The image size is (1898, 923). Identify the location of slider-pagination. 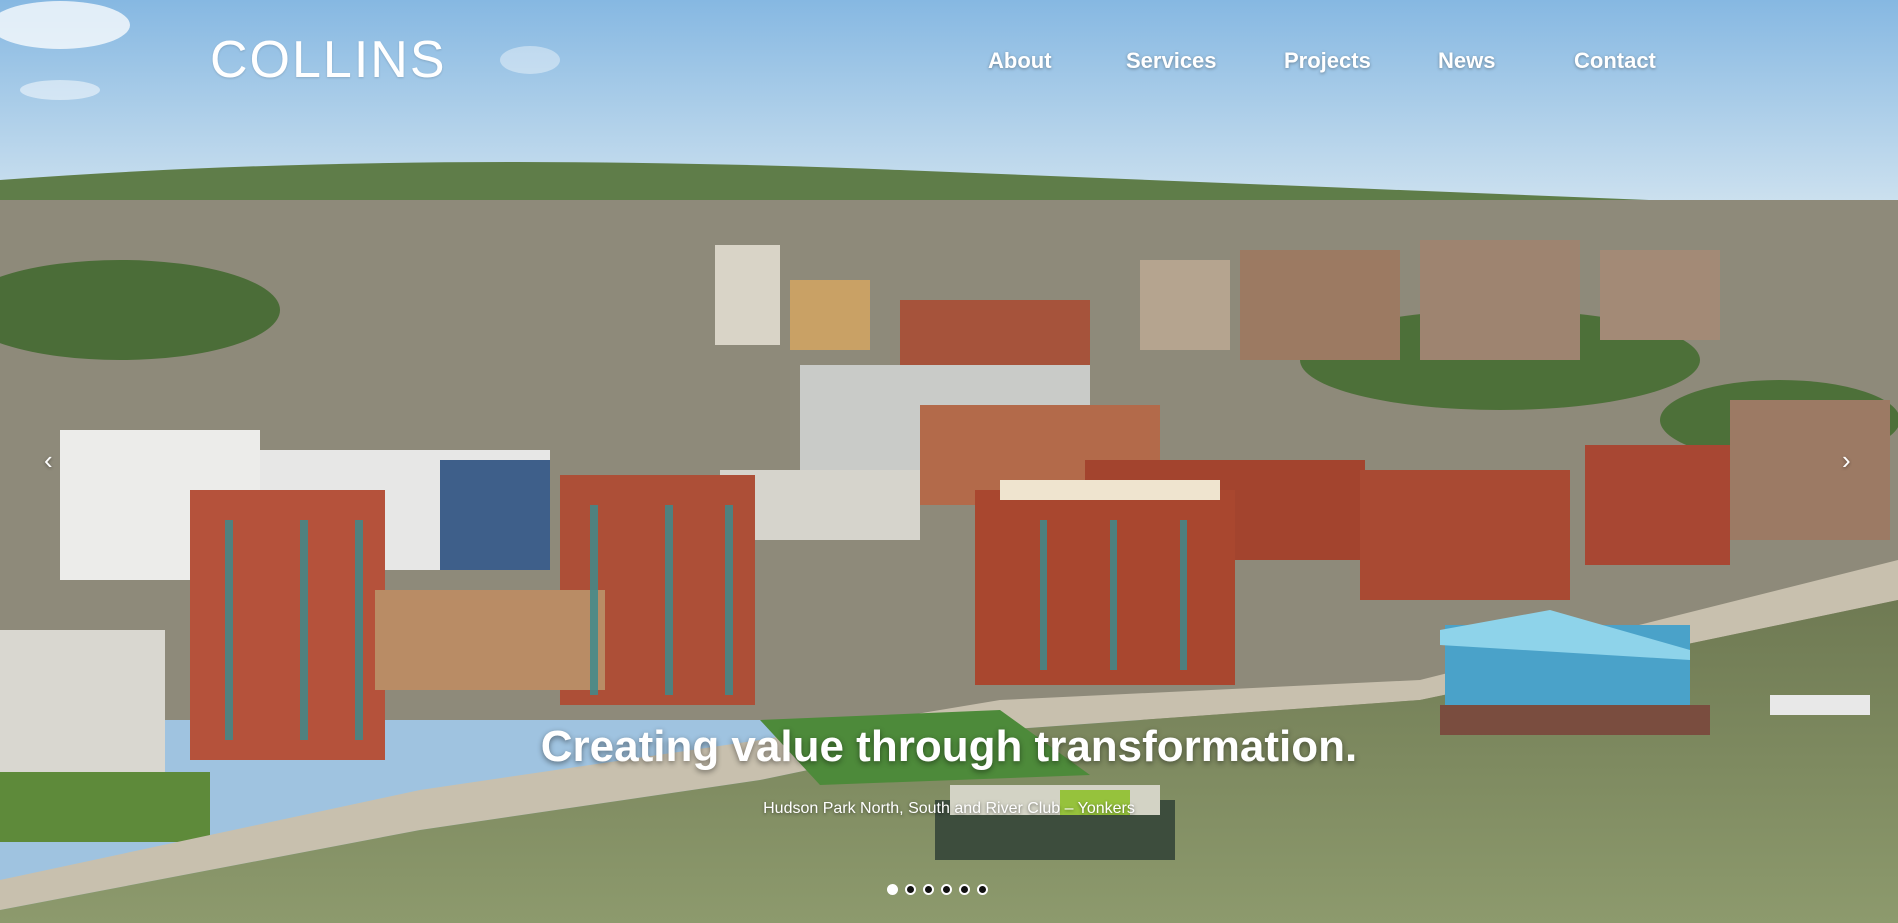
(937, 889).